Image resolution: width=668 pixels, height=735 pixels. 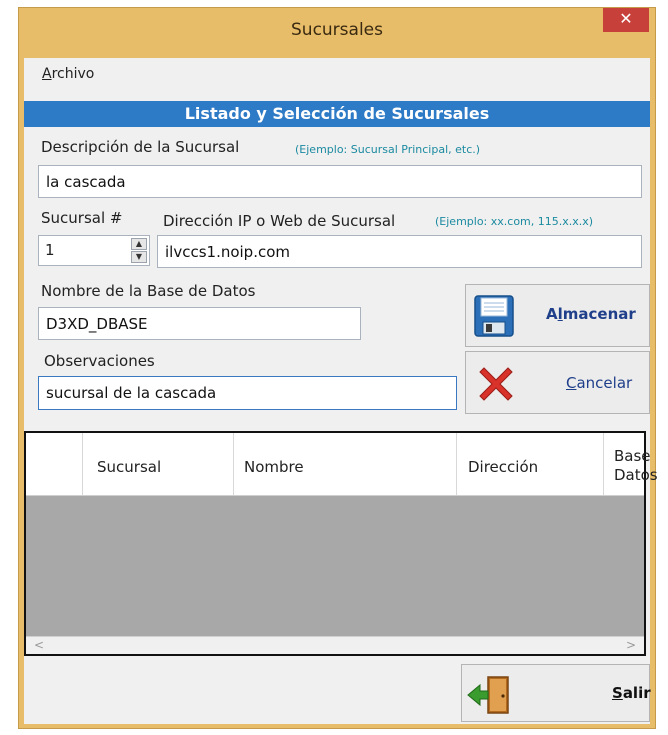 What do you see at coordinates (94, 250) in the screenshot?
I see `sucursal-number-spinner: 1 ▲ ▼` at bounding box center [94, 250].